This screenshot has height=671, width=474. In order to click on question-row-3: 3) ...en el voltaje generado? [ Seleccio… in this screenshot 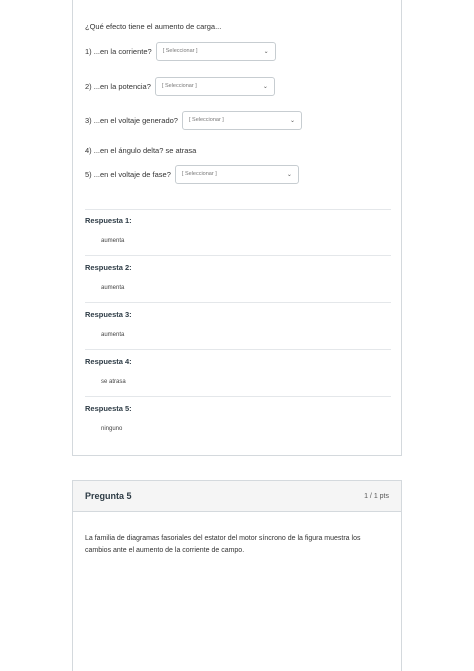, I will do `click(193, 120)`.